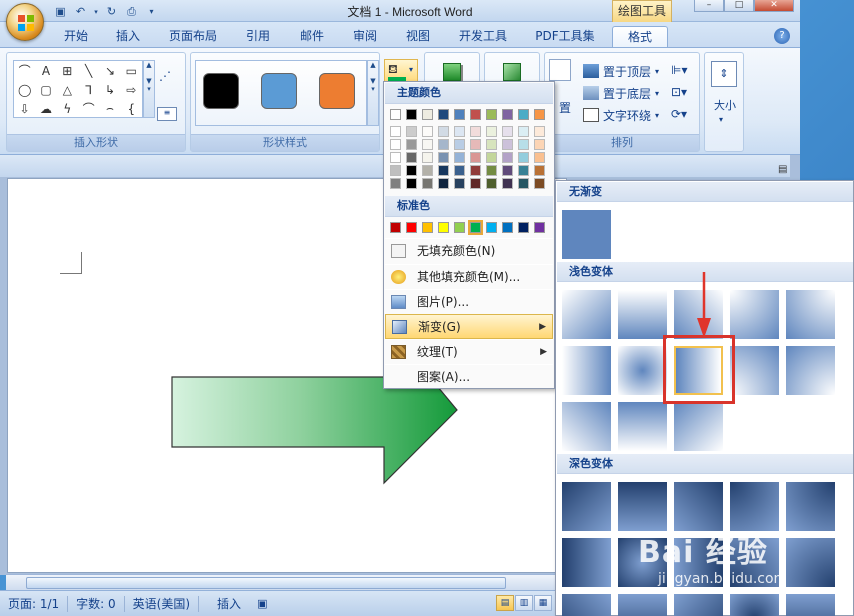  Describe the element at coordinates (524, 603) in the screenshot. I see `full-screen-view-icon: ▥` at that location.